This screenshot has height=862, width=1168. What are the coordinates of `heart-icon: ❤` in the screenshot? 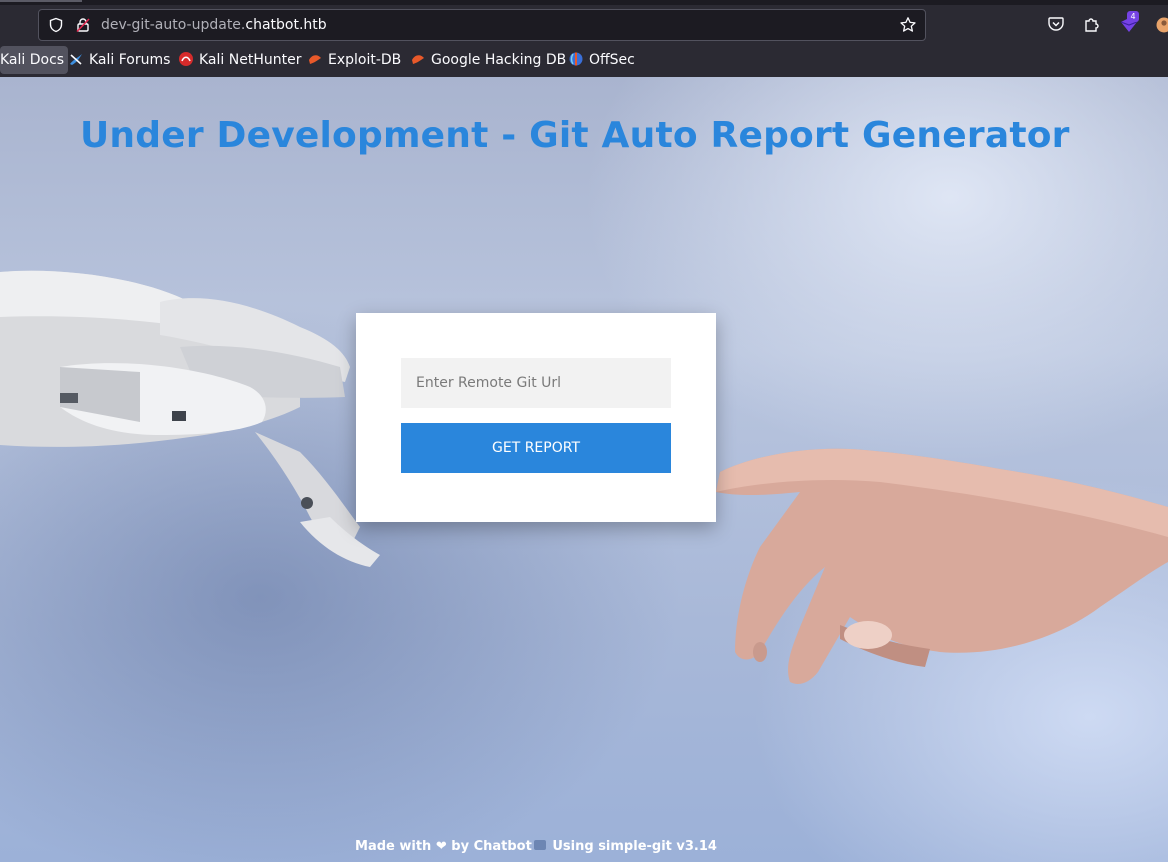 It's located at (441, 846).